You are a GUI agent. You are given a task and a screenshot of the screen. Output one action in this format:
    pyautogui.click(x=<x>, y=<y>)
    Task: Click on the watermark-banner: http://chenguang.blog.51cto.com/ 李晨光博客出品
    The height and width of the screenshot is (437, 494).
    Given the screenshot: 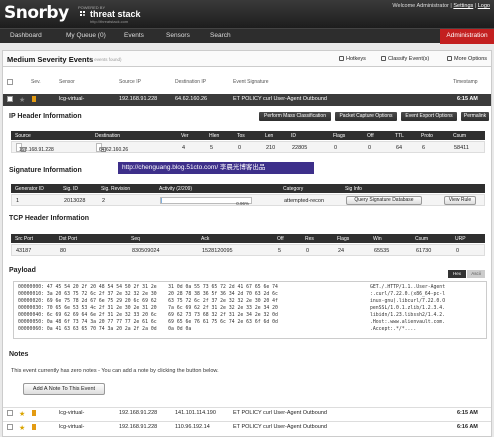 What is the action you would take?
    pyautogui.click(x=216, y=168)
    